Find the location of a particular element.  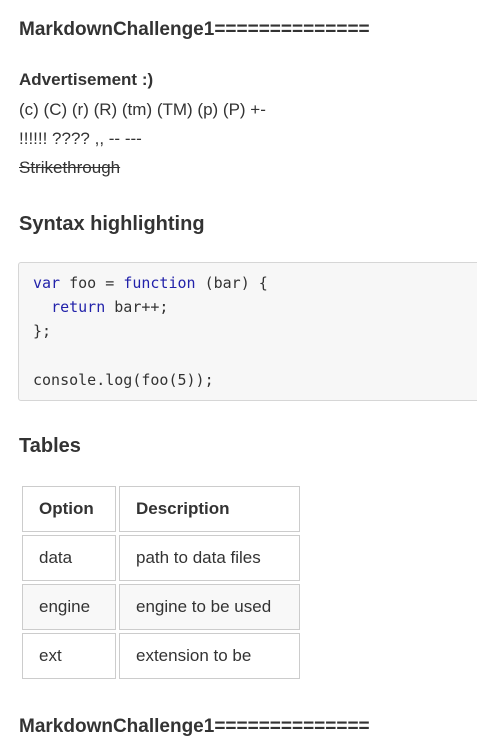

table-cell: engine is located at coordinates (69, 607).